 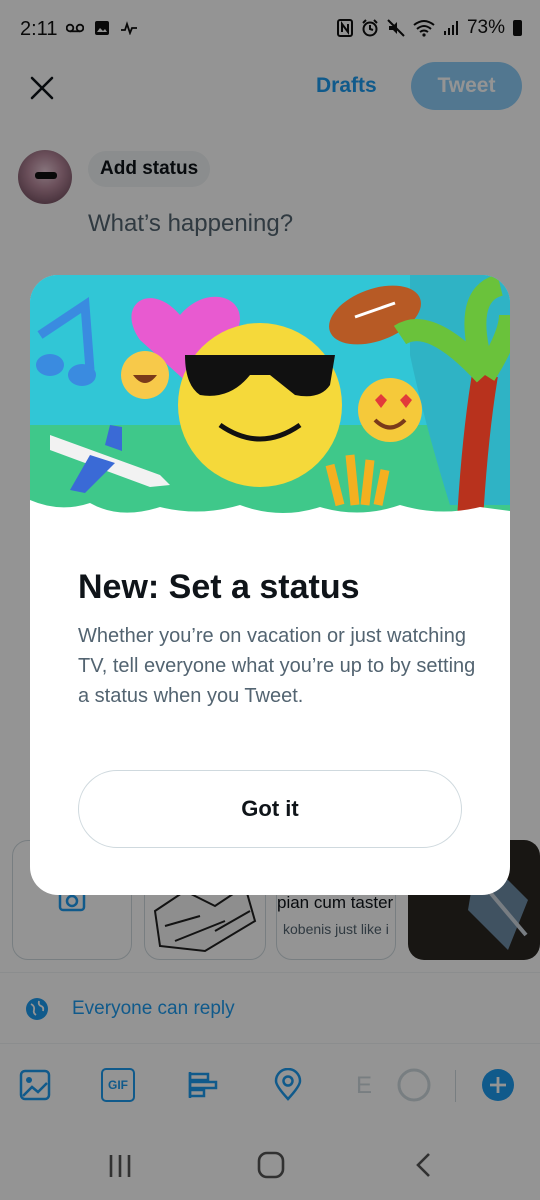 I want to click on dialog-title: New: Set a status, so click(x=219, y=587).